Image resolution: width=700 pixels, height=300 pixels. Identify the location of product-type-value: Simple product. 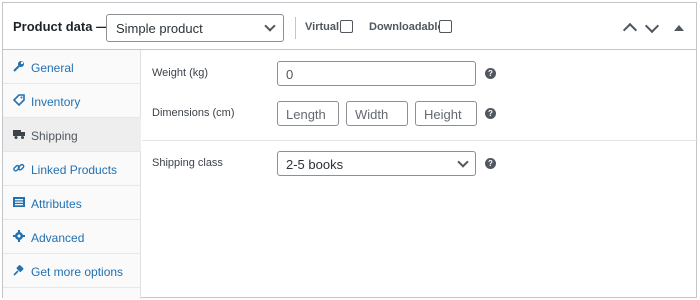
(159, 28).